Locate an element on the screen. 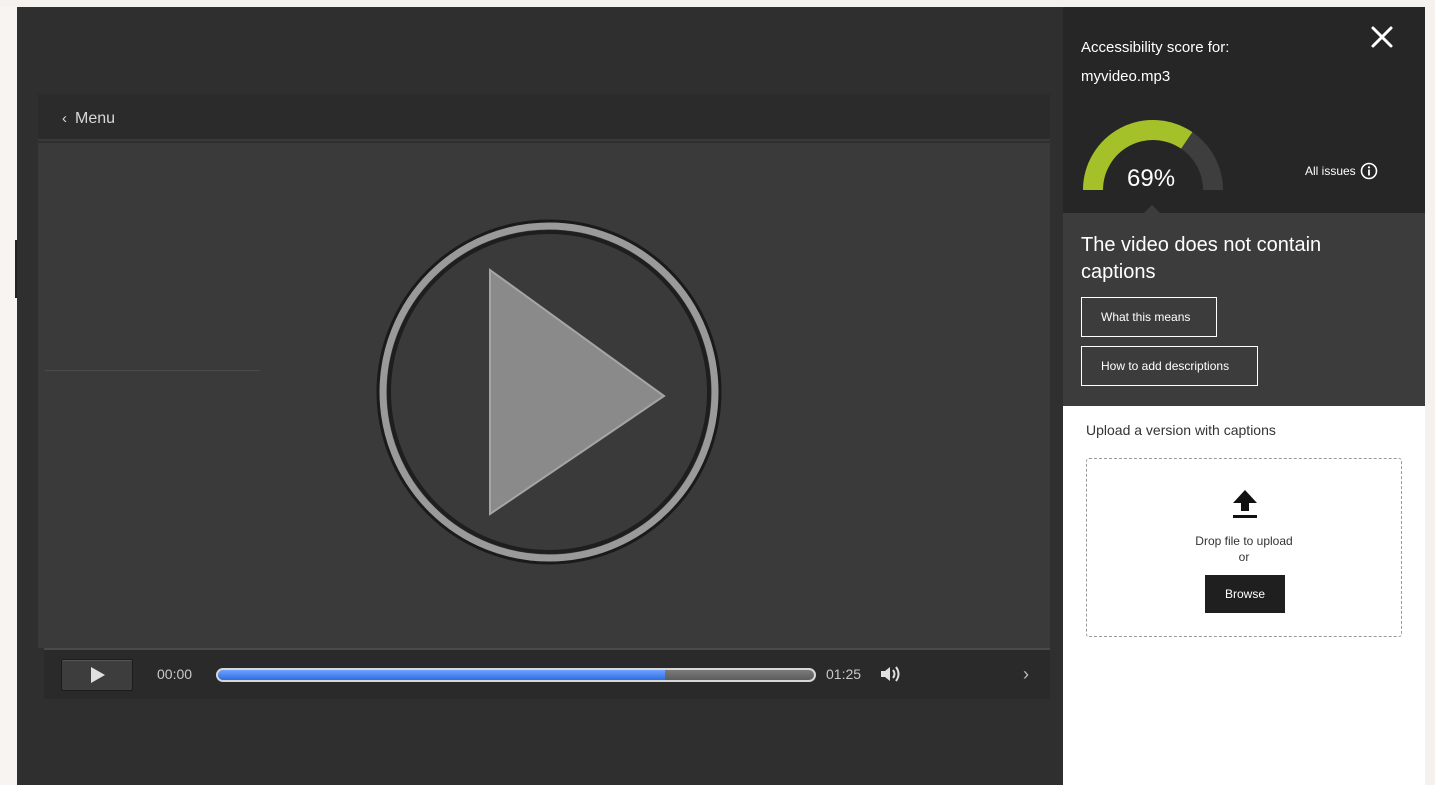  progress-bar is located at coordinates (516, 675).